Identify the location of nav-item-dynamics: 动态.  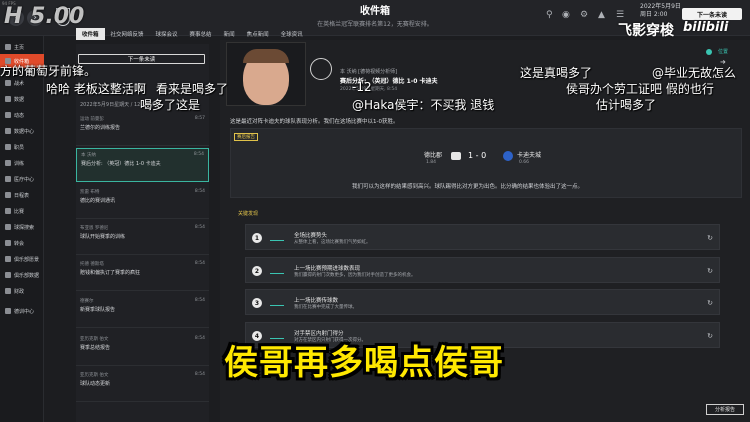
(22, 115).